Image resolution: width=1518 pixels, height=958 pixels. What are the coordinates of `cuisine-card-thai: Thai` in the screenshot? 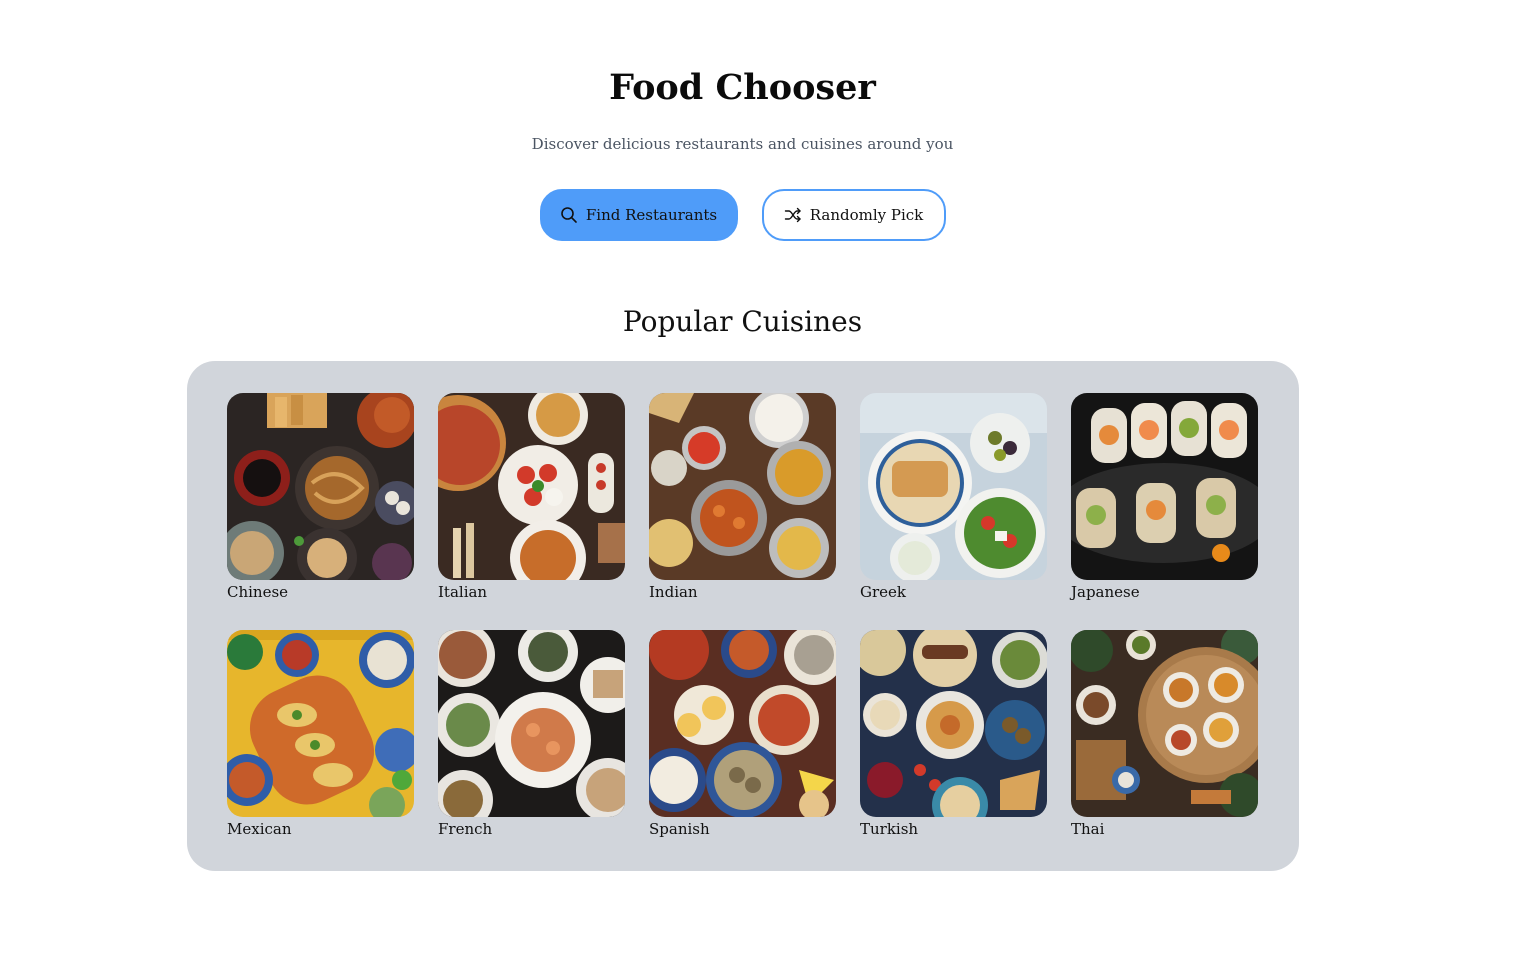 It's located at (1164, 734).